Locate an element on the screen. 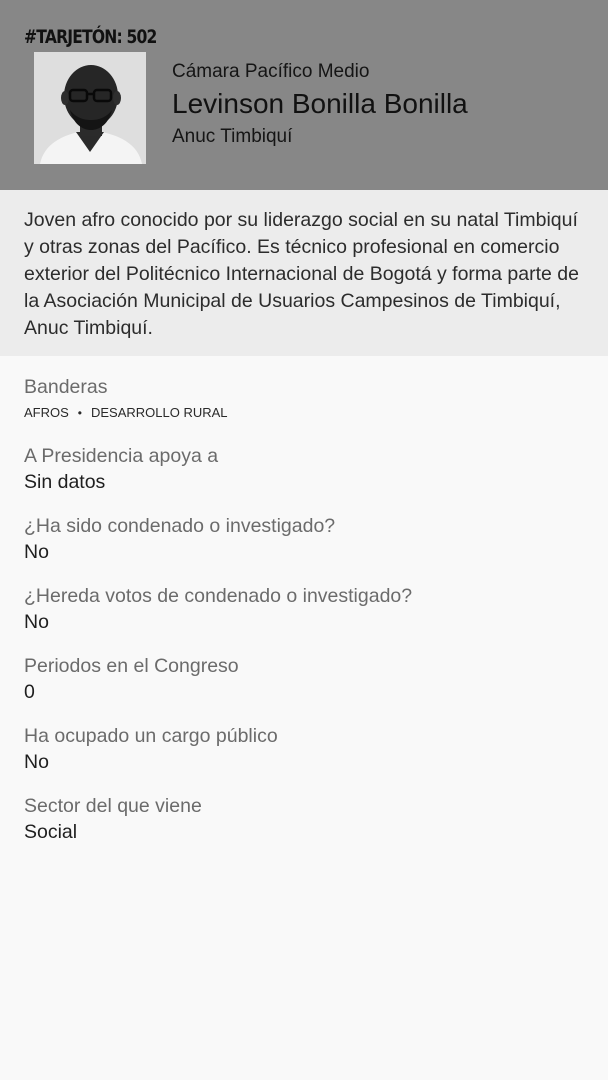 The width and height of the screenshot is (608, 1080). candidate-photo is located at coordinates (90, 108).